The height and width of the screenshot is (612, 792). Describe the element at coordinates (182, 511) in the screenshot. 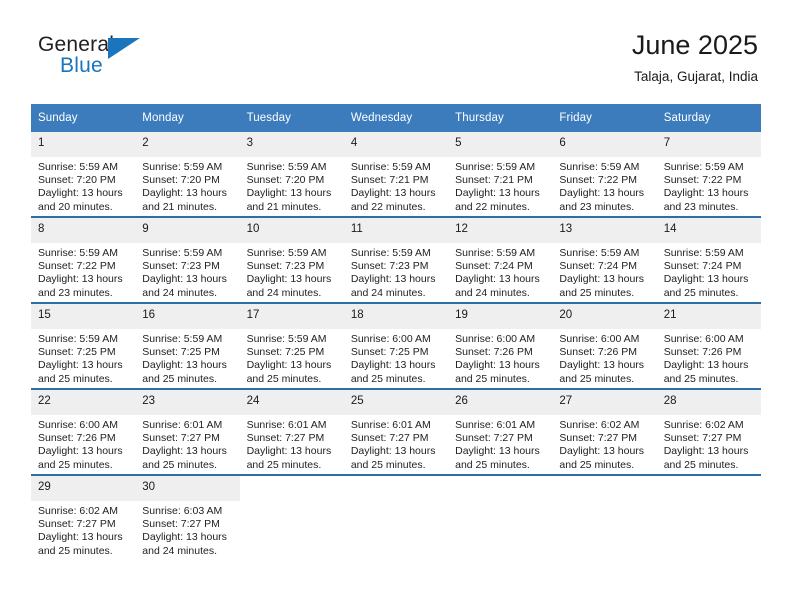

I see `sunrise-text: Sunrise: 6:03 AM` at that location.